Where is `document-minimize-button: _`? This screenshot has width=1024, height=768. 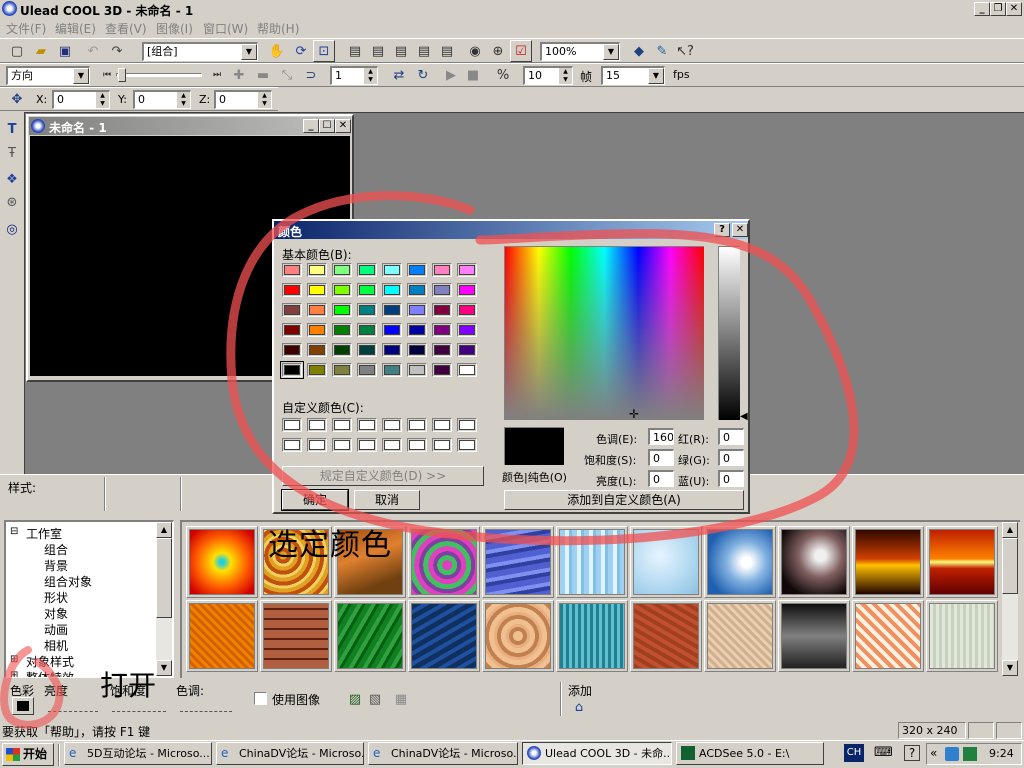 document-minimize-button: _ is located at coordinates (311, 126).